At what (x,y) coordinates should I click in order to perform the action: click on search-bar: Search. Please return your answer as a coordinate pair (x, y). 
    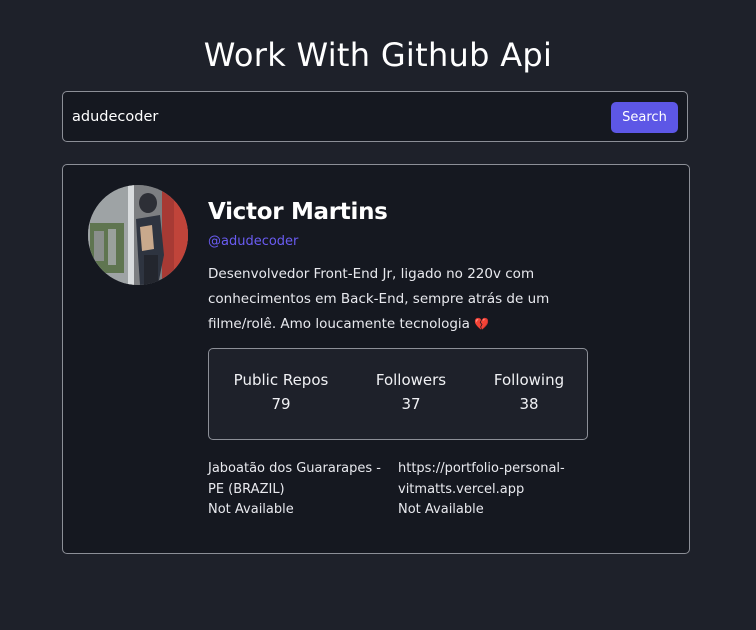
    Looking at the image, I should click on (375, 116).